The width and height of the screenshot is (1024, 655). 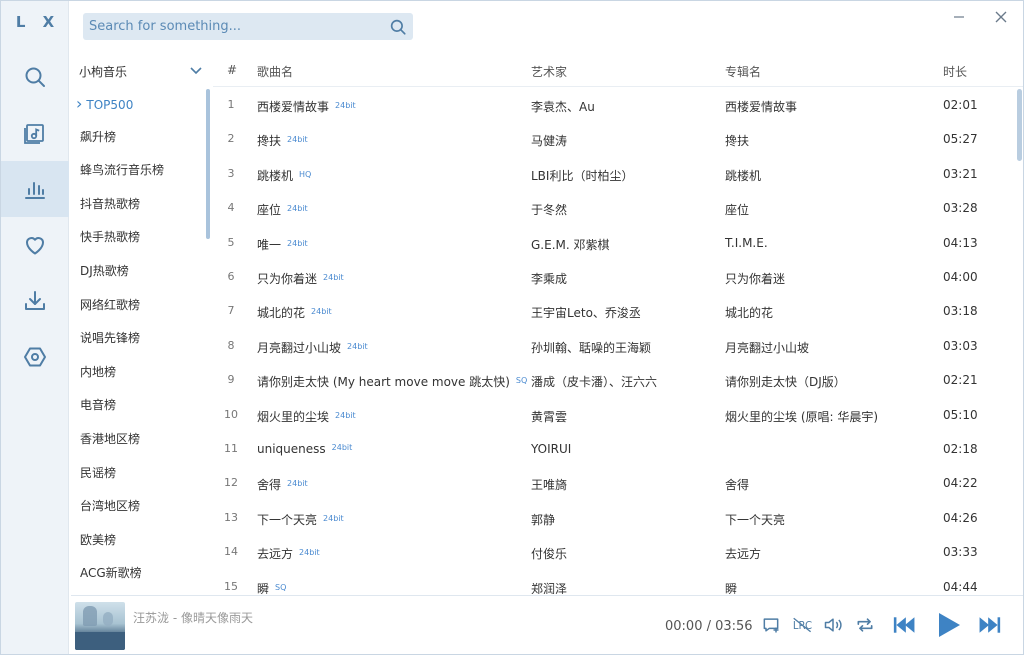 I want to click on board-item: 快手热歌榜, so click(x=141, y=238).